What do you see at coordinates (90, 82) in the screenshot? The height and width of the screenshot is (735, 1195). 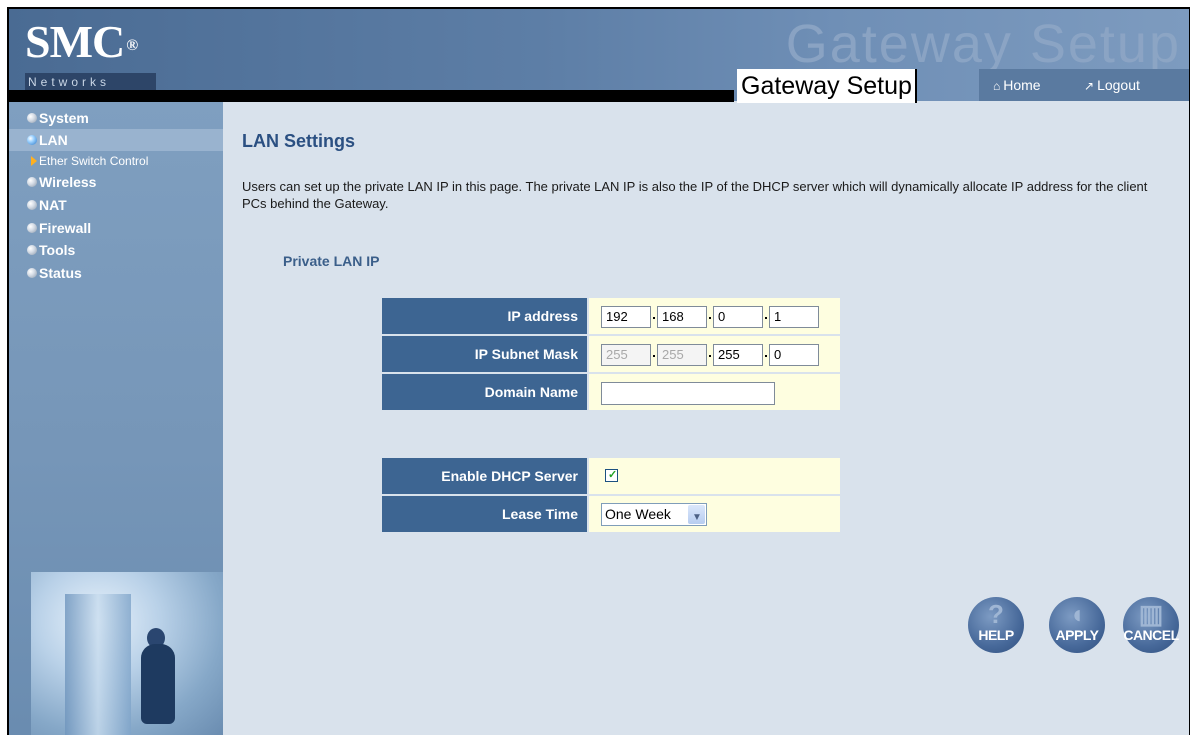 I see `logo-subtitle: Networks` at bounding box center [90, 82].